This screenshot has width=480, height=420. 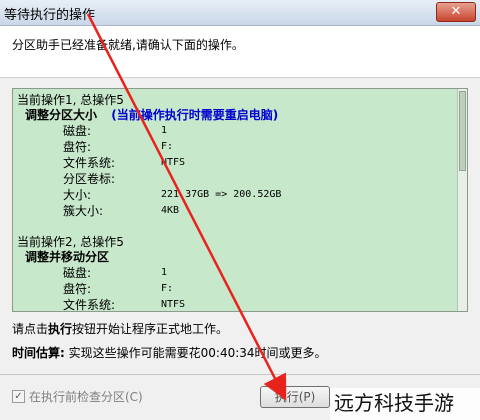 I want to click on time-estimate: 时间估算: 实现这些操作可能需要花00:40:34时间或更多。, so click(x=169, y=352).